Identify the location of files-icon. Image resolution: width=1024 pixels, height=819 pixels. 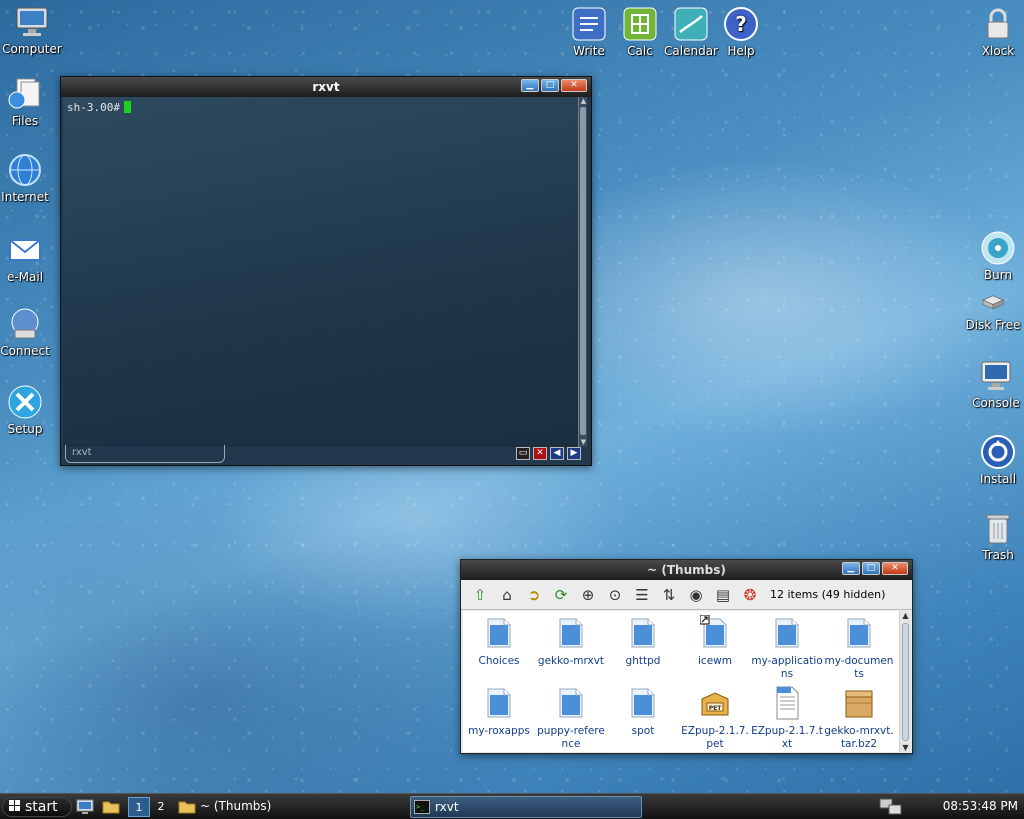
(24, 93).